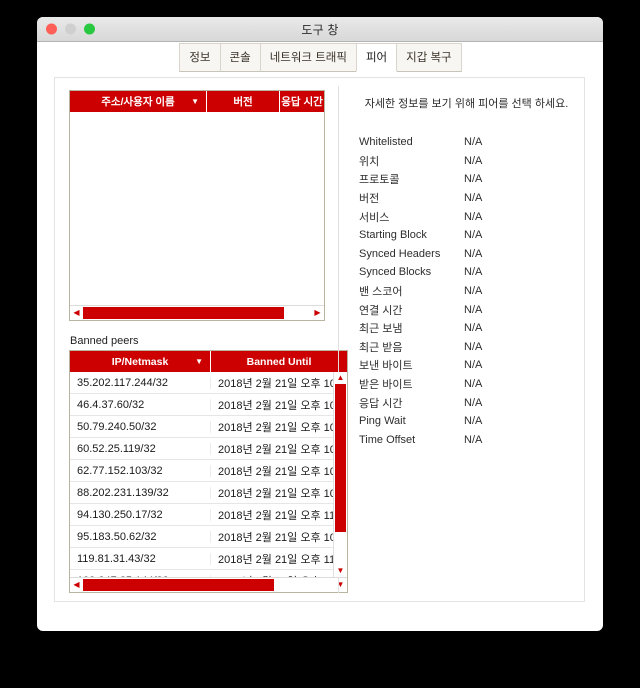  What do you see at coordinates (317, 313) in the screenshot?
I see `scroll-right-icon: ▶` at bounding box center [317, 313].